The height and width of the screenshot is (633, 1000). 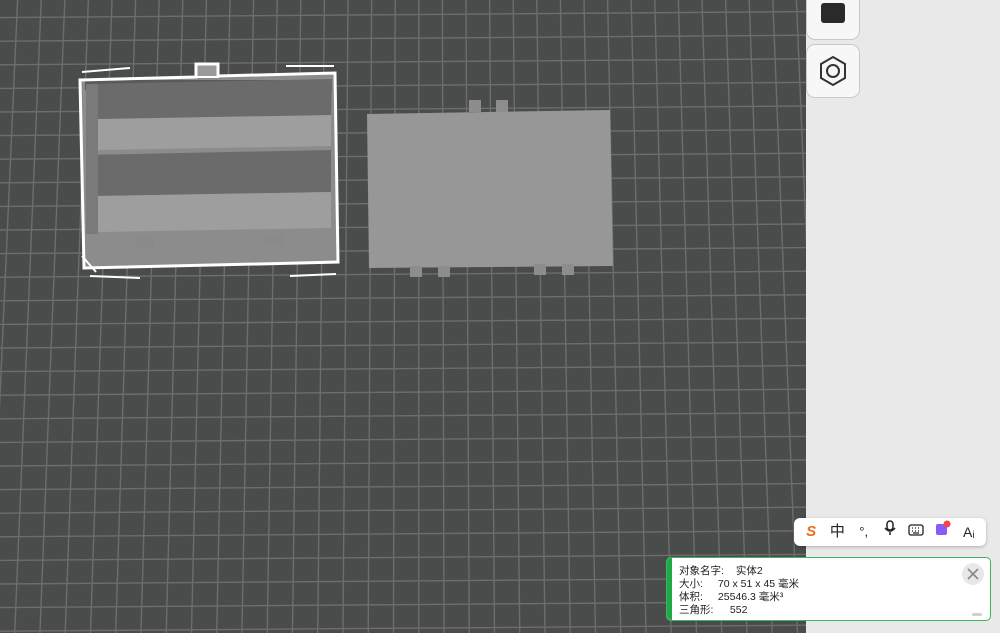 I want to click on lid-model, so click(x=490, y=188).